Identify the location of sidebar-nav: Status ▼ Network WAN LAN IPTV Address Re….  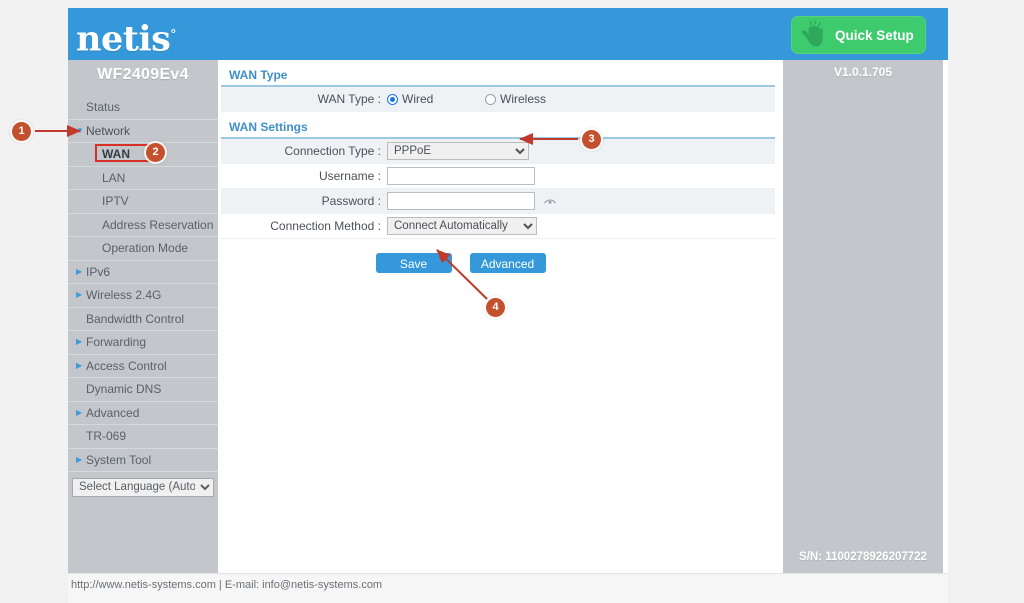
(143, 284).